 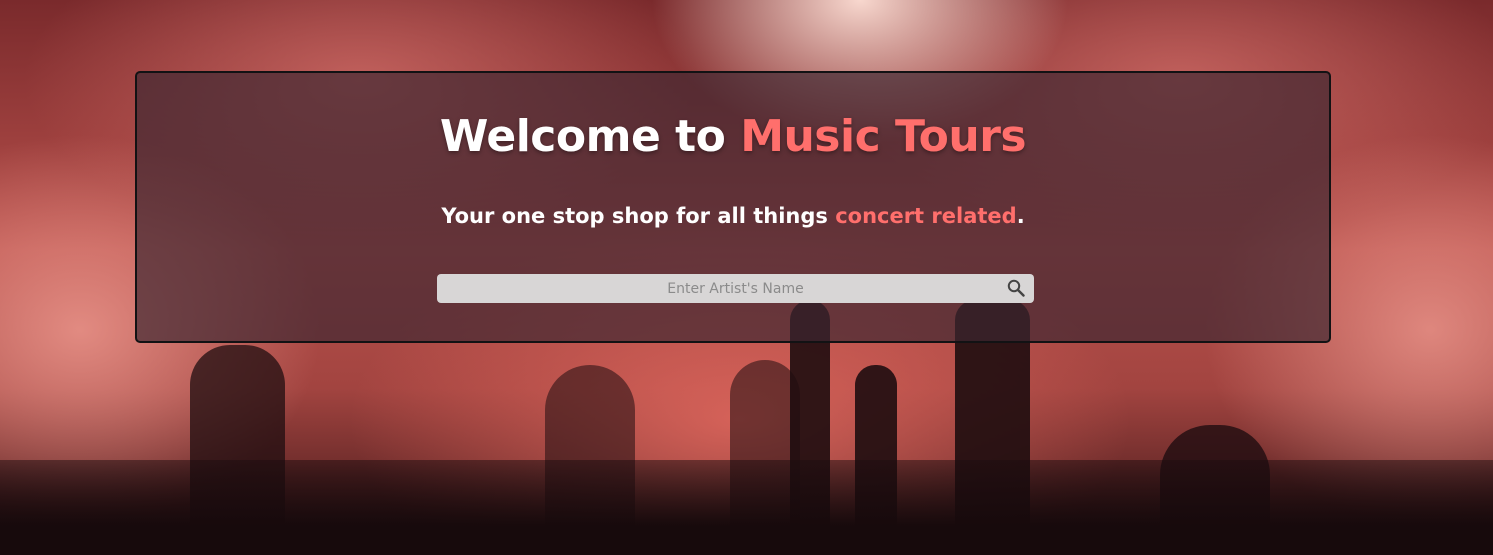 What do you see at coordinates (590, 136) in the screenshot?
I see `title-prefix: Welcome to` at bounding box center [590, 136].